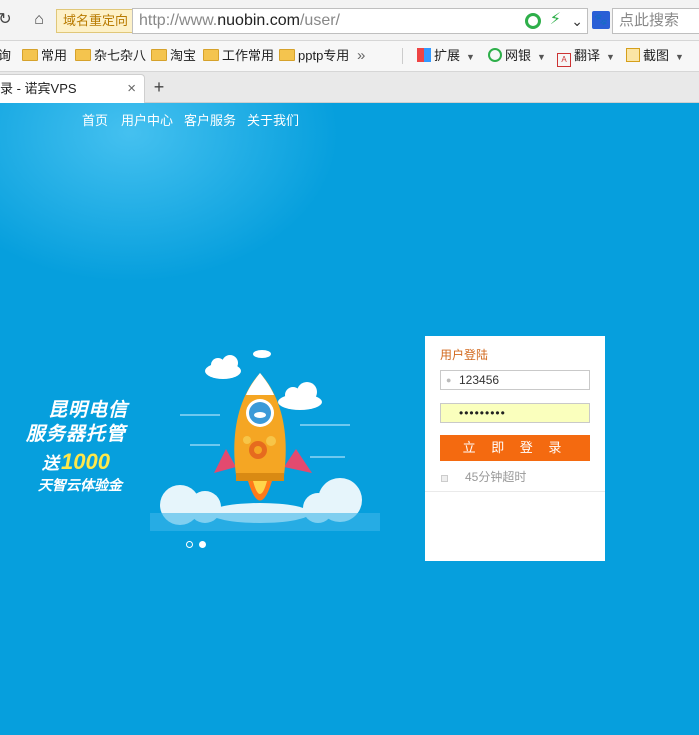 The image size is (699, 735). I want to click on toolbar-label: 网银, so click(518, 55).